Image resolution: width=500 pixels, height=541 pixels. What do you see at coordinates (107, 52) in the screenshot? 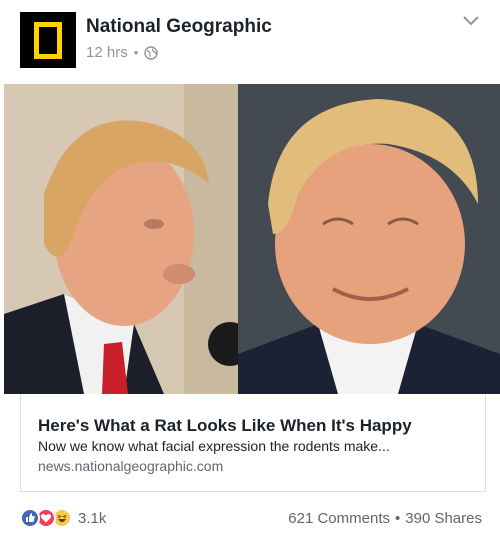
I see `timestamp: 12 hrs` at bounding box center [107, 52].